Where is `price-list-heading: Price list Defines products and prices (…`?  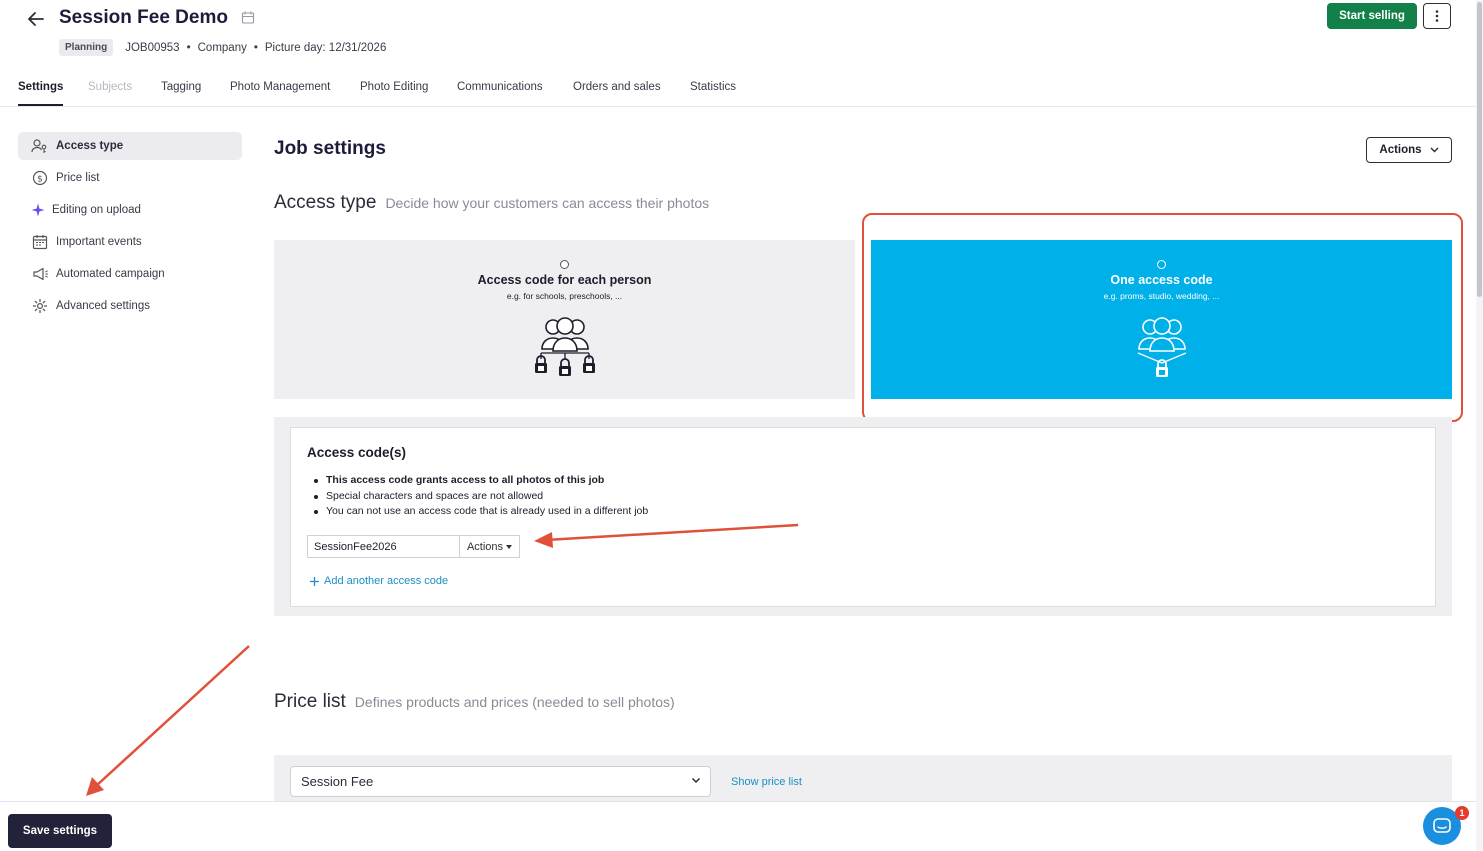
price-list-heading: Price list Defines products and prices (… is located at coordinates (474, 702).